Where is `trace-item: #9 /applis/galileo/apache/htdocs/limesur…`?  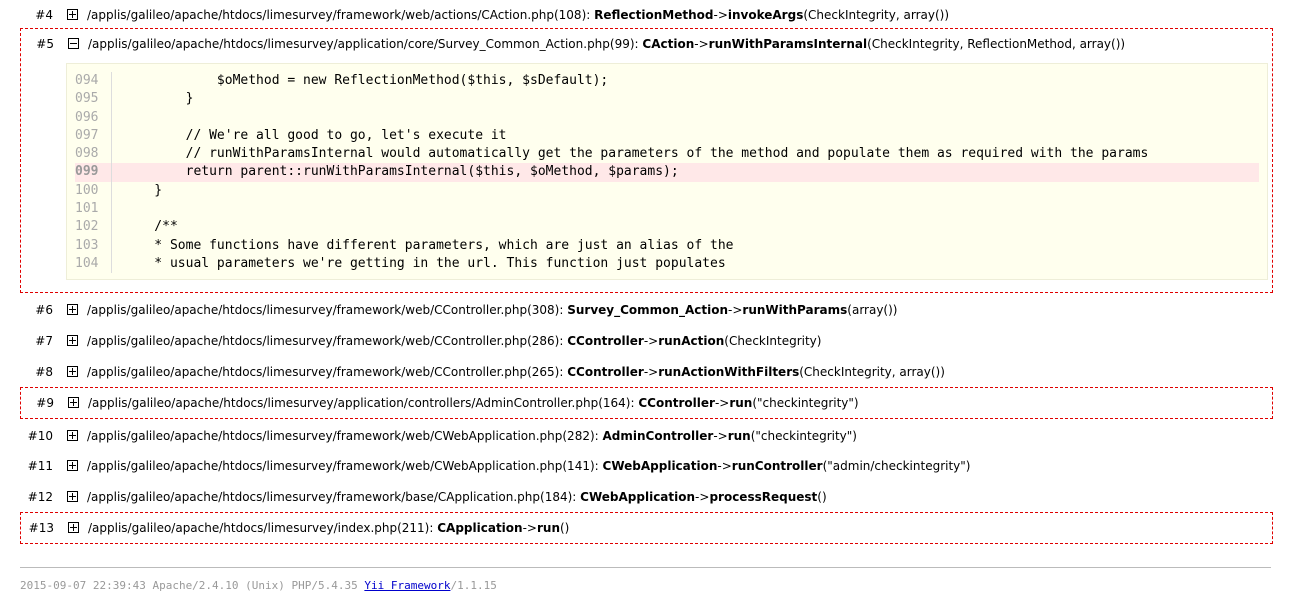
trace-item: #9 /applis/galileo/apache/htdocs/limesur… is located at coordinates (646, 403).